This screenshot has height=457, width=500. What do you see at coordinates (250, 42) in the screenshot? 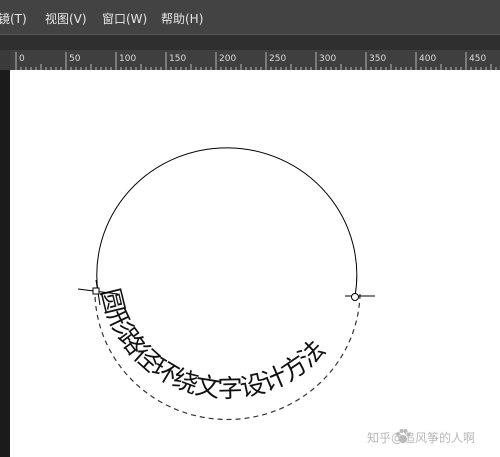
I see `document-tab-strip` at bounding box center [250, 42].